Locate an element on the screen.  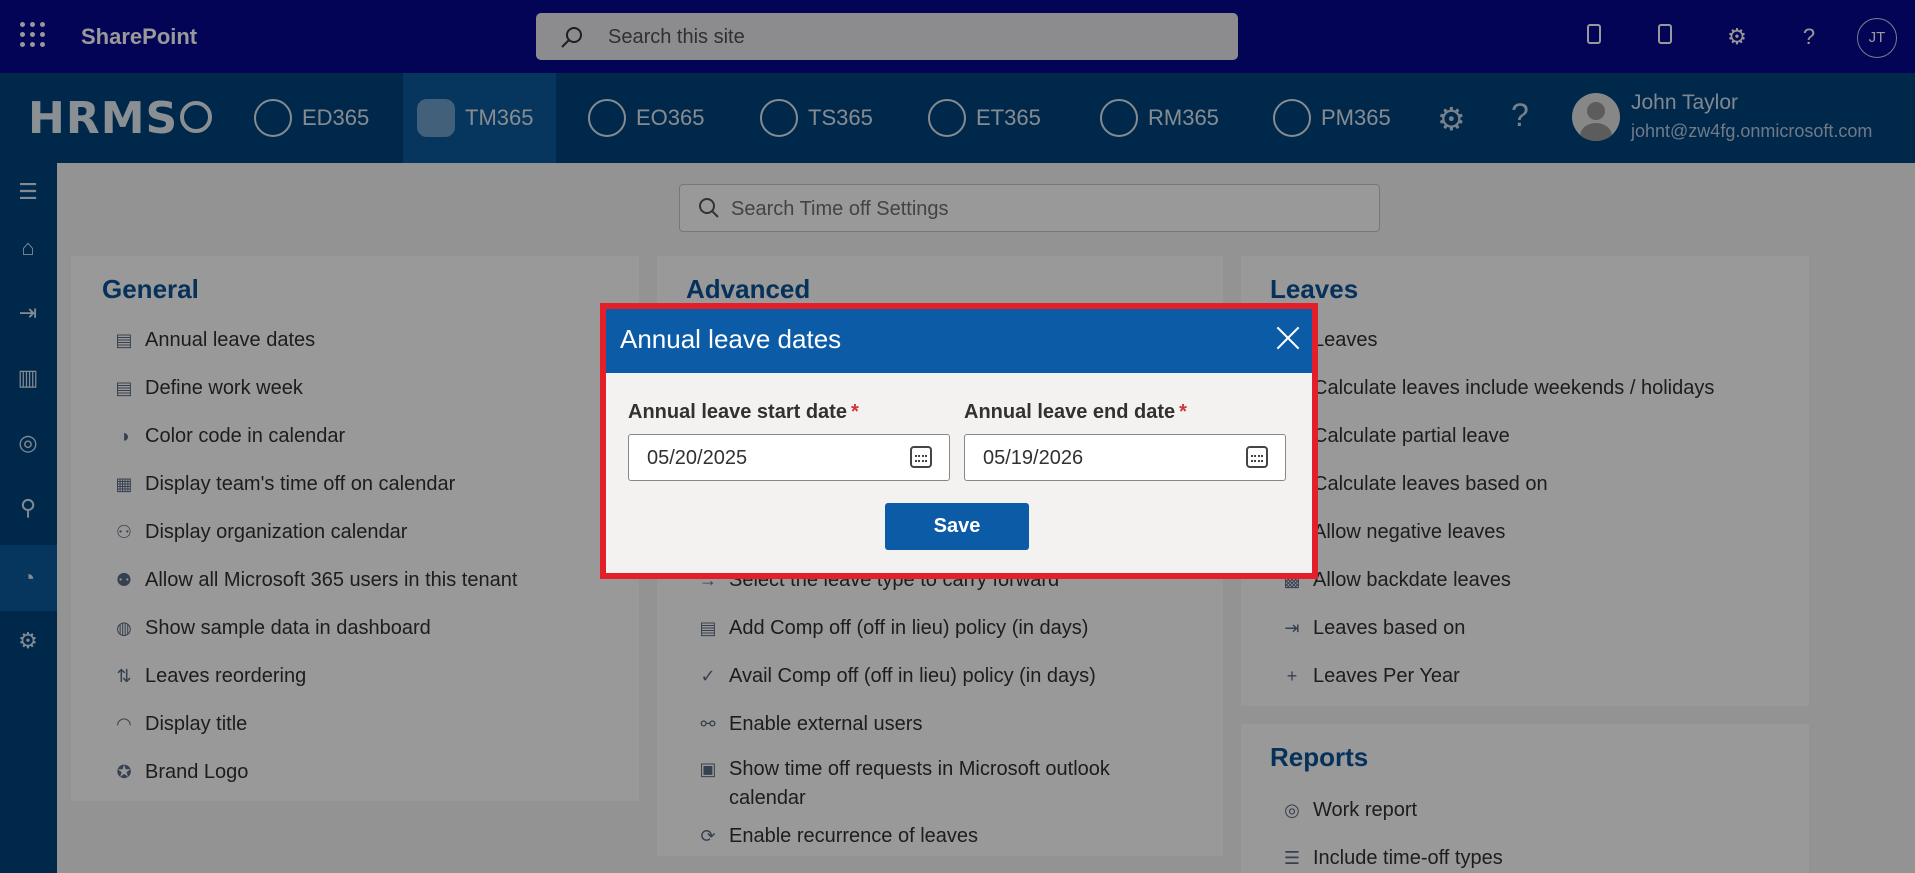
end-date-value: 05/19/2026 is located at coordinates (1033, 458).